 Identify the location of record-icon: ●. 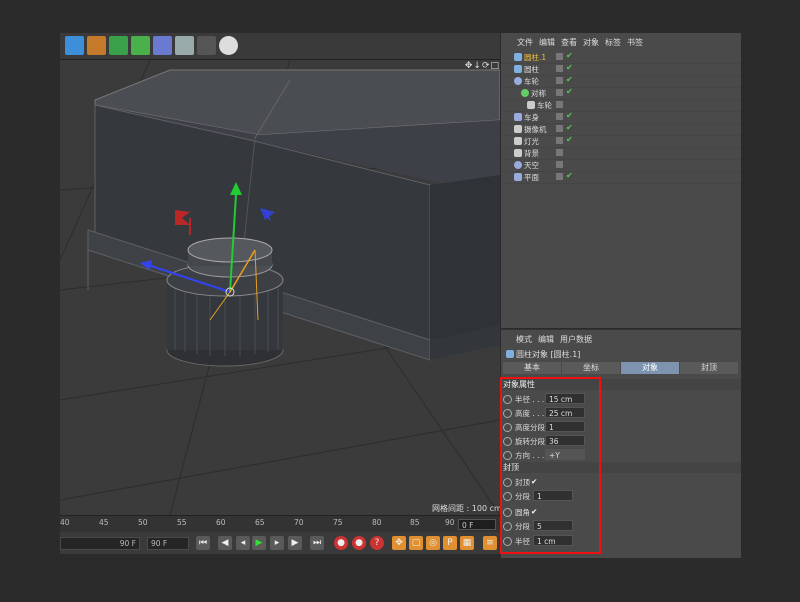
(341, 543).